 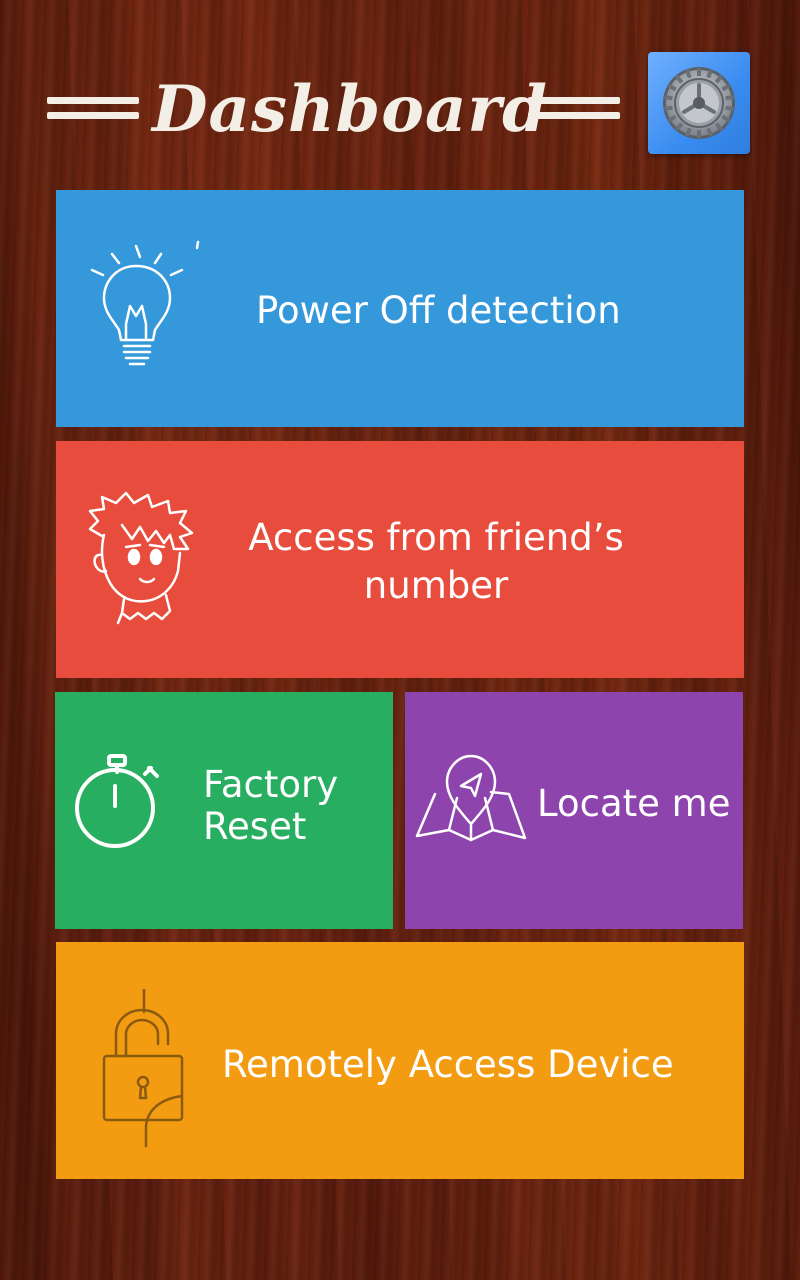 What do you see at coordinates (634, 803) in the screenshot?
I see `tile-locate-me-label: Locate me` at bounding box center [634, 803].